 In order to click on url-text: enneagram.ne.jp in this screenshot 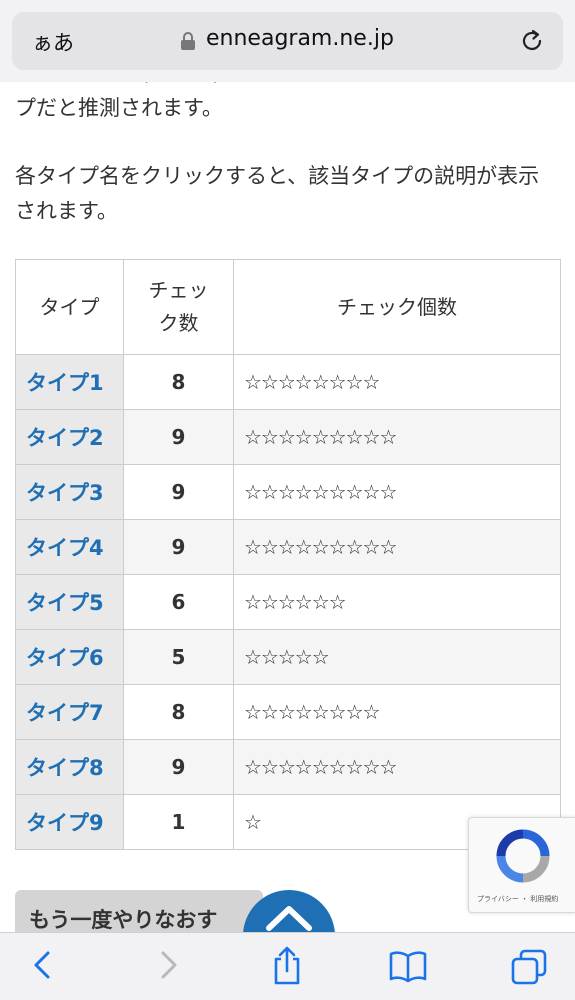, I will do `click(300, 38)`.